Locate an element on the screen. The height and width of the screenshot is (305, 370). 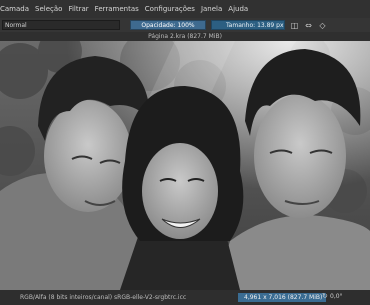
mirror-icon: ⇔ is located at coordinates (308, 25).